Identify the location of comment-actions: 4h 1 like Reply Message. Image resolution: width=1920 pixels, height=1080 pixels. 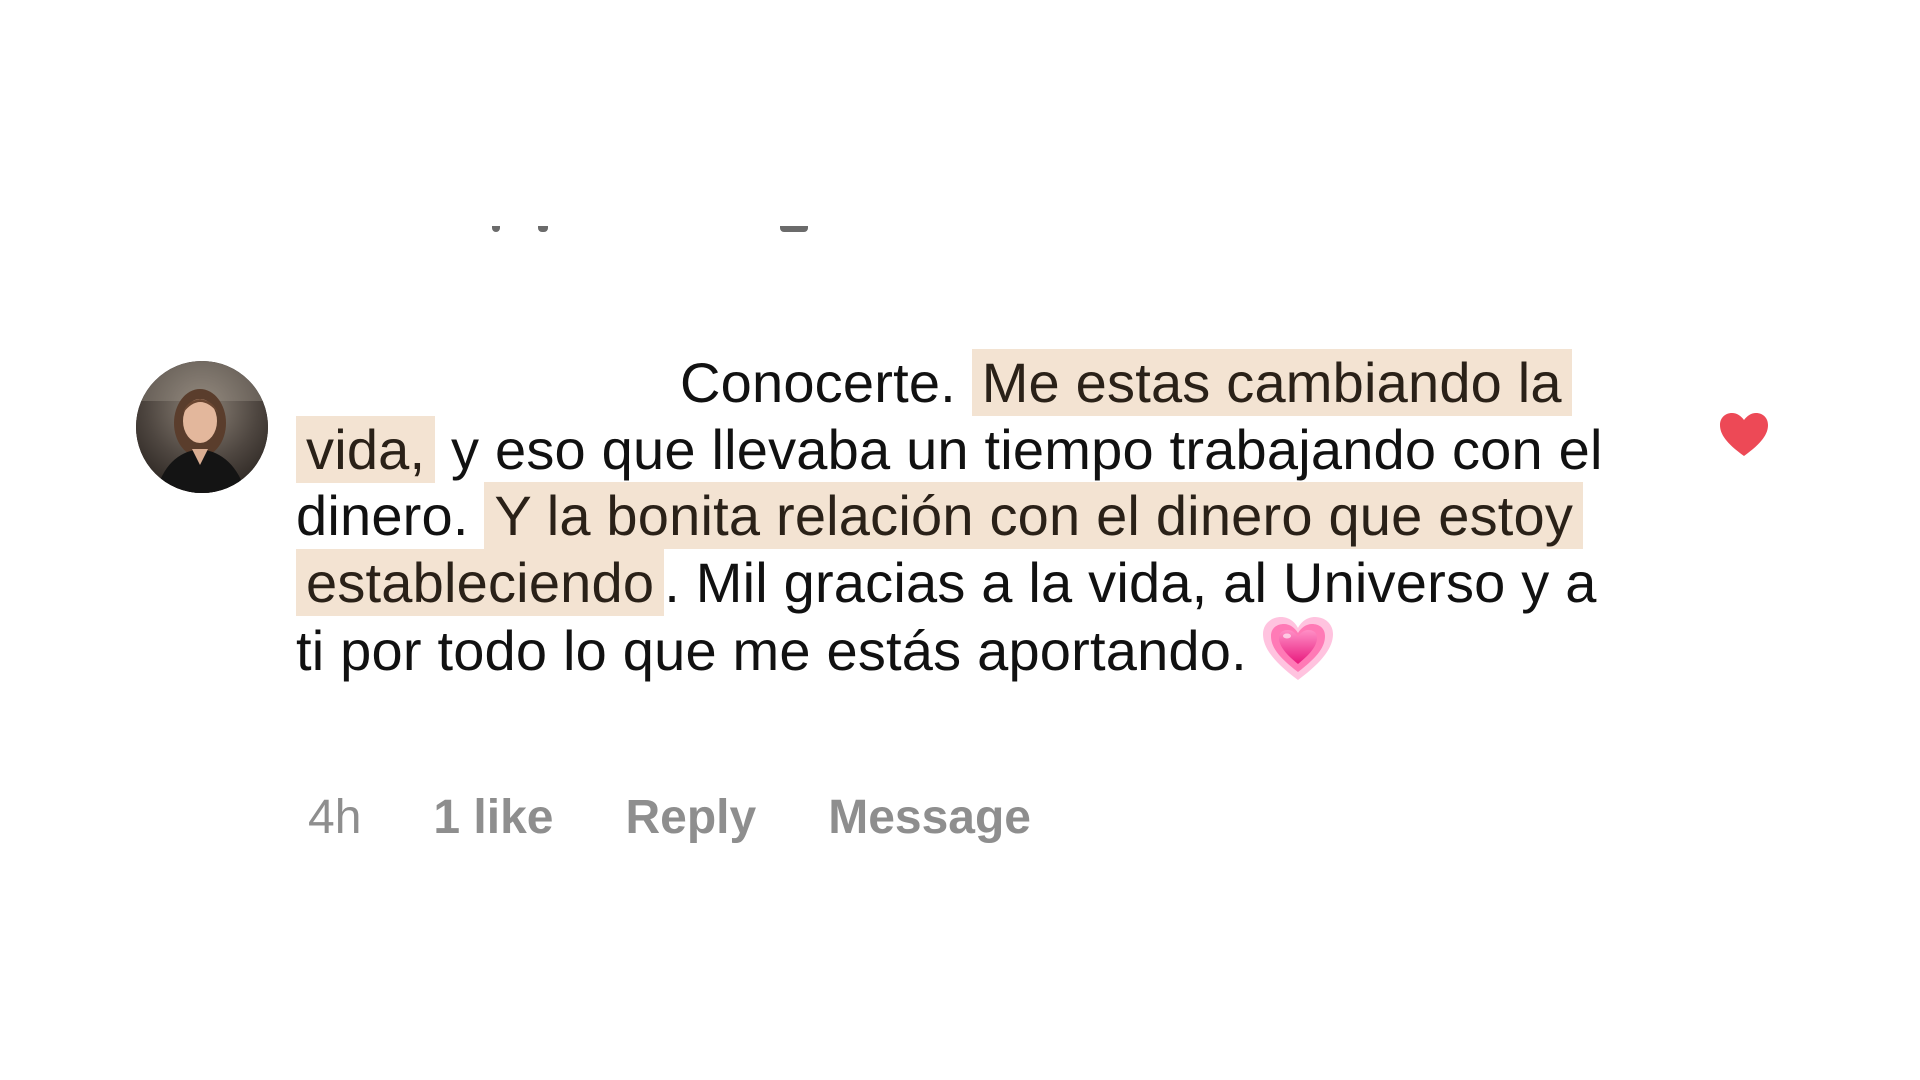
(669, 817).